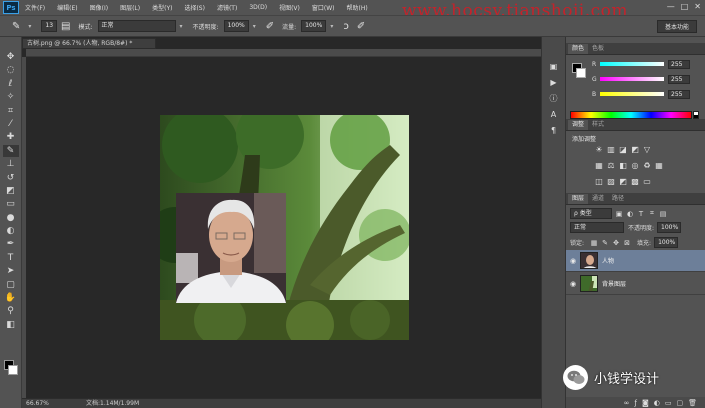 The height and width of the screenshot is (408, 705). I want to click on layer-name: 背景图层, so click(614, 283).